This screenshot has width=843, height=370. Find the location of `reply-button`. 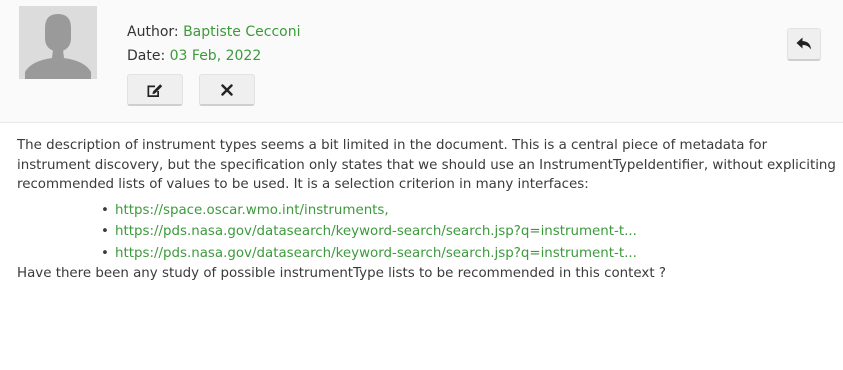

reply-button is located at coordinates (804, 44).